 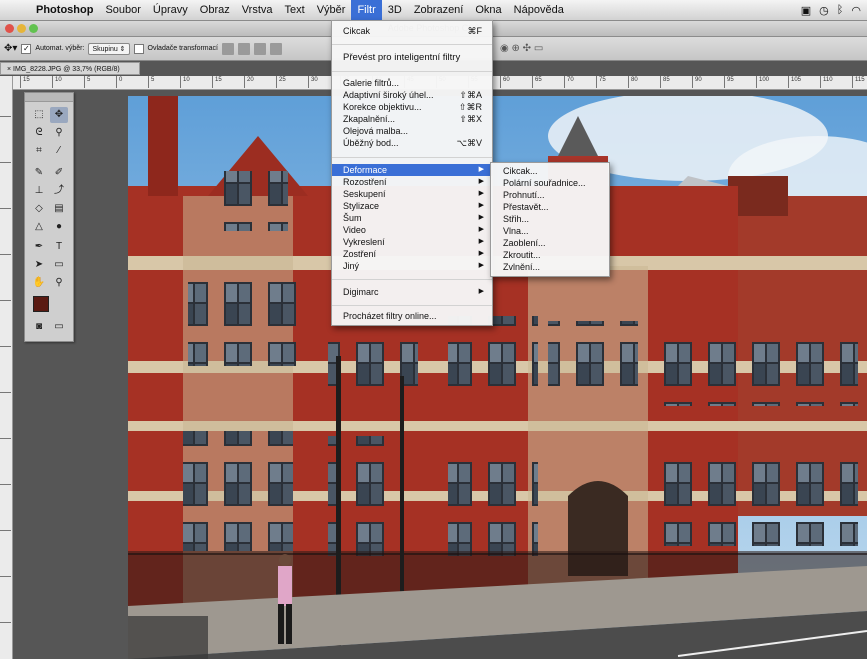 What do you see at coordinates (331, 10) in the screenshot?
I see `menu-vyber: Výběr` at bounding box center [331, 10].